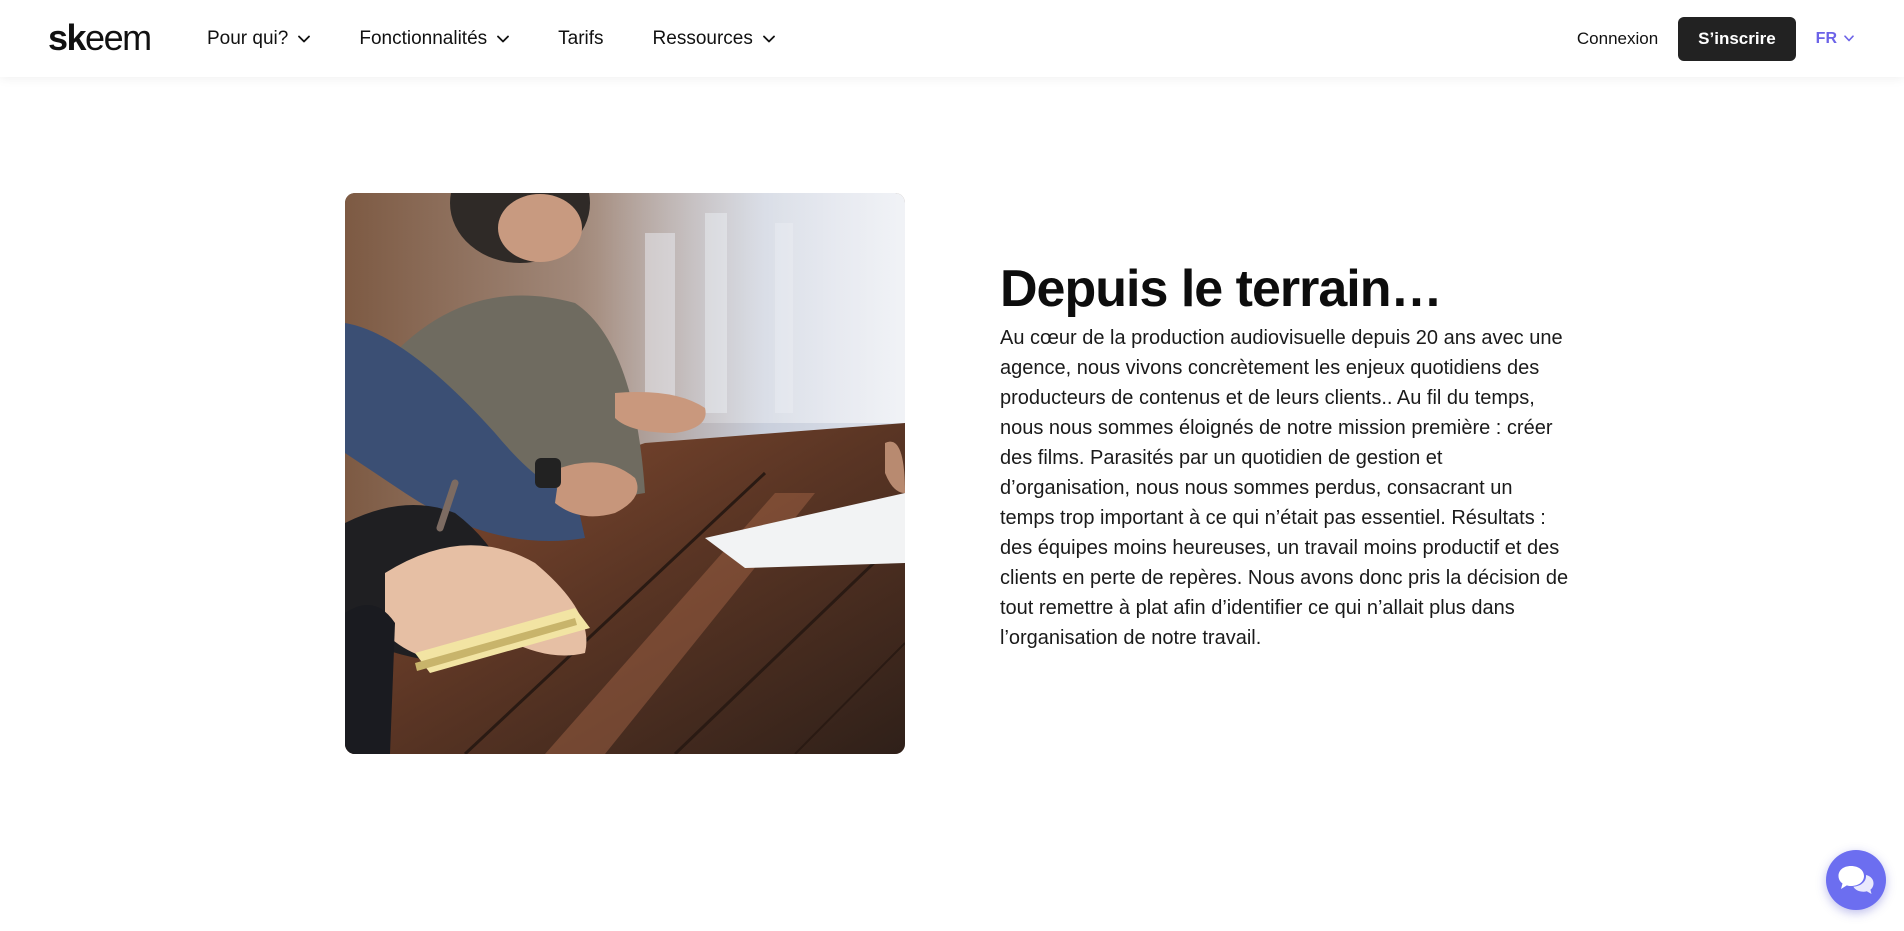  Describe the element at coordinates (100, 38) in the screenshot. I see `skeem-logo: skeem` at that location.